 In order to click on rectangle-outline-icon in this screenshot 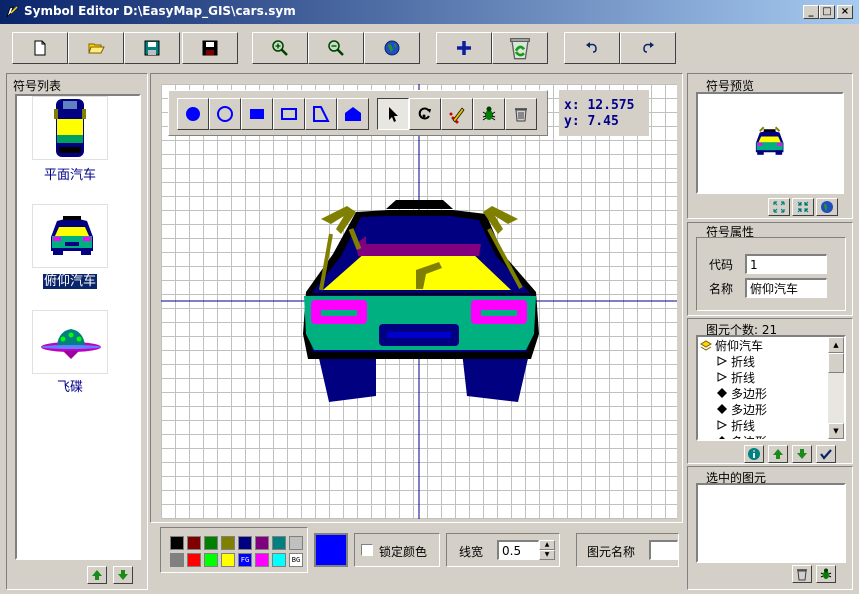, I will do `click(289, 114)`.